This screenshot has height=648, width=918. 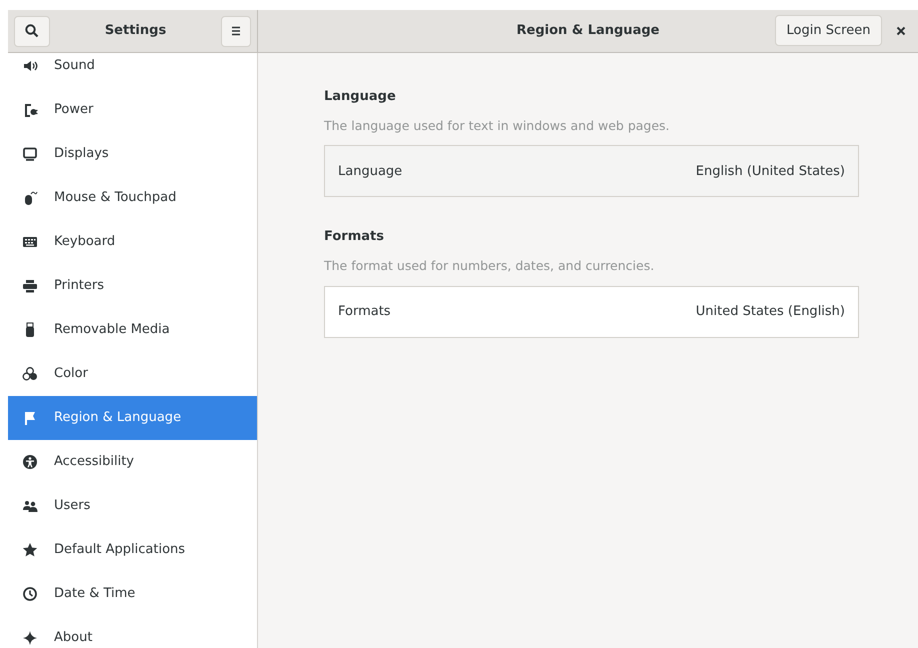 I want to click on search-button, so click(x=32, y=31).